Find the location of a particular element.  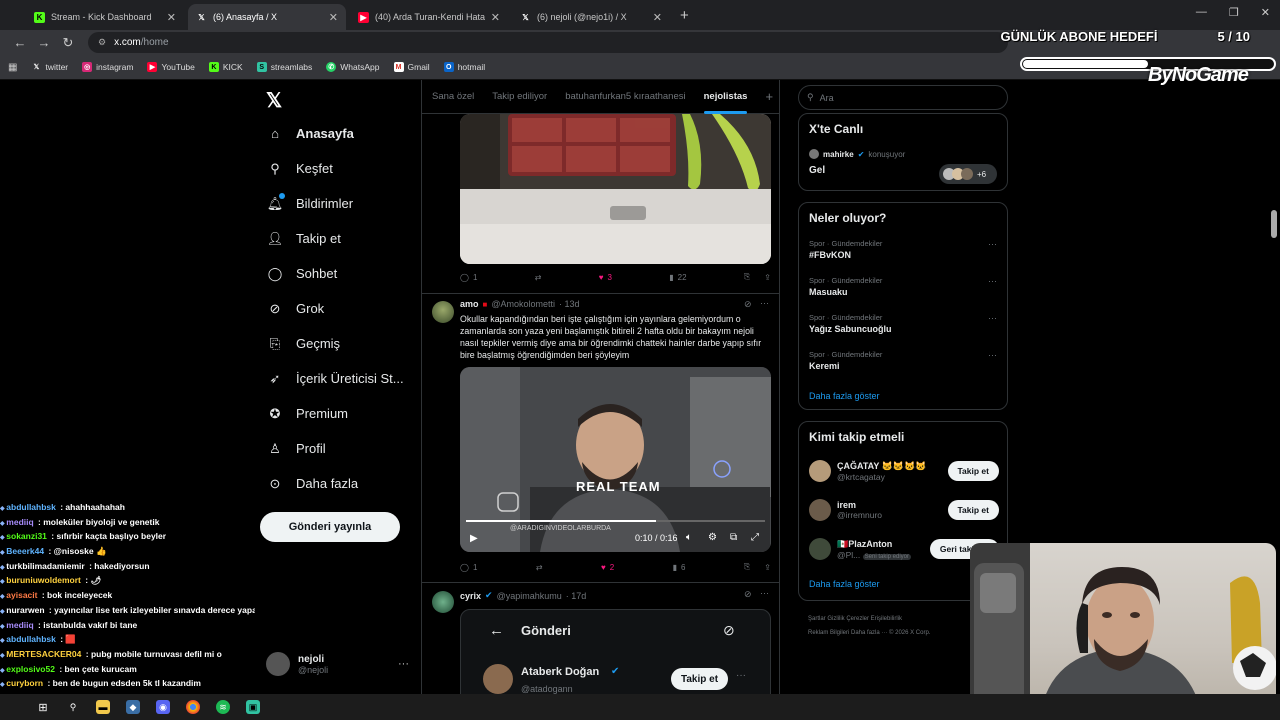

chat-username: MERTESACKER04 is located at coordinates (43, 654).